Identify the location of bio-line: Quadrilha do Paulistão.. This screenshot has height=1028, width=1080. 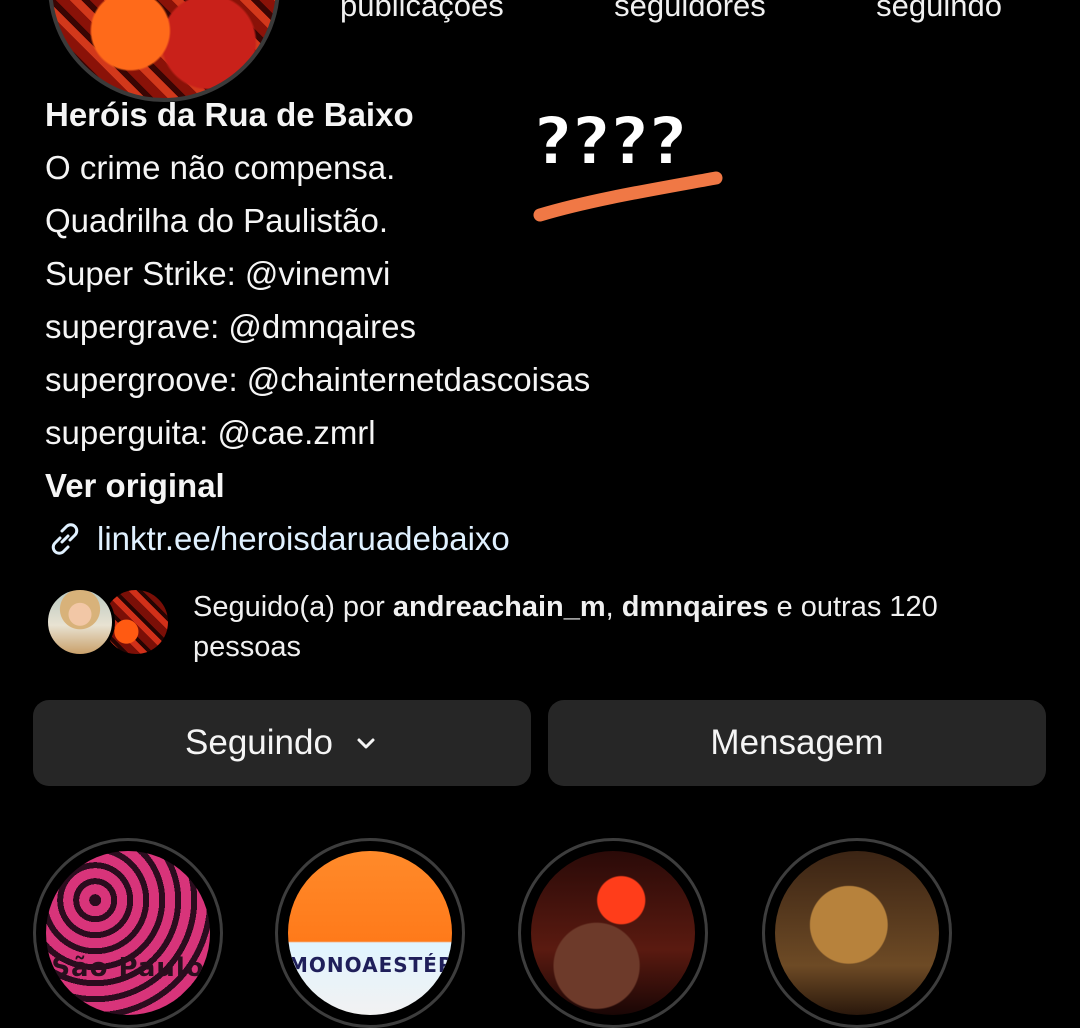
(217, 220).